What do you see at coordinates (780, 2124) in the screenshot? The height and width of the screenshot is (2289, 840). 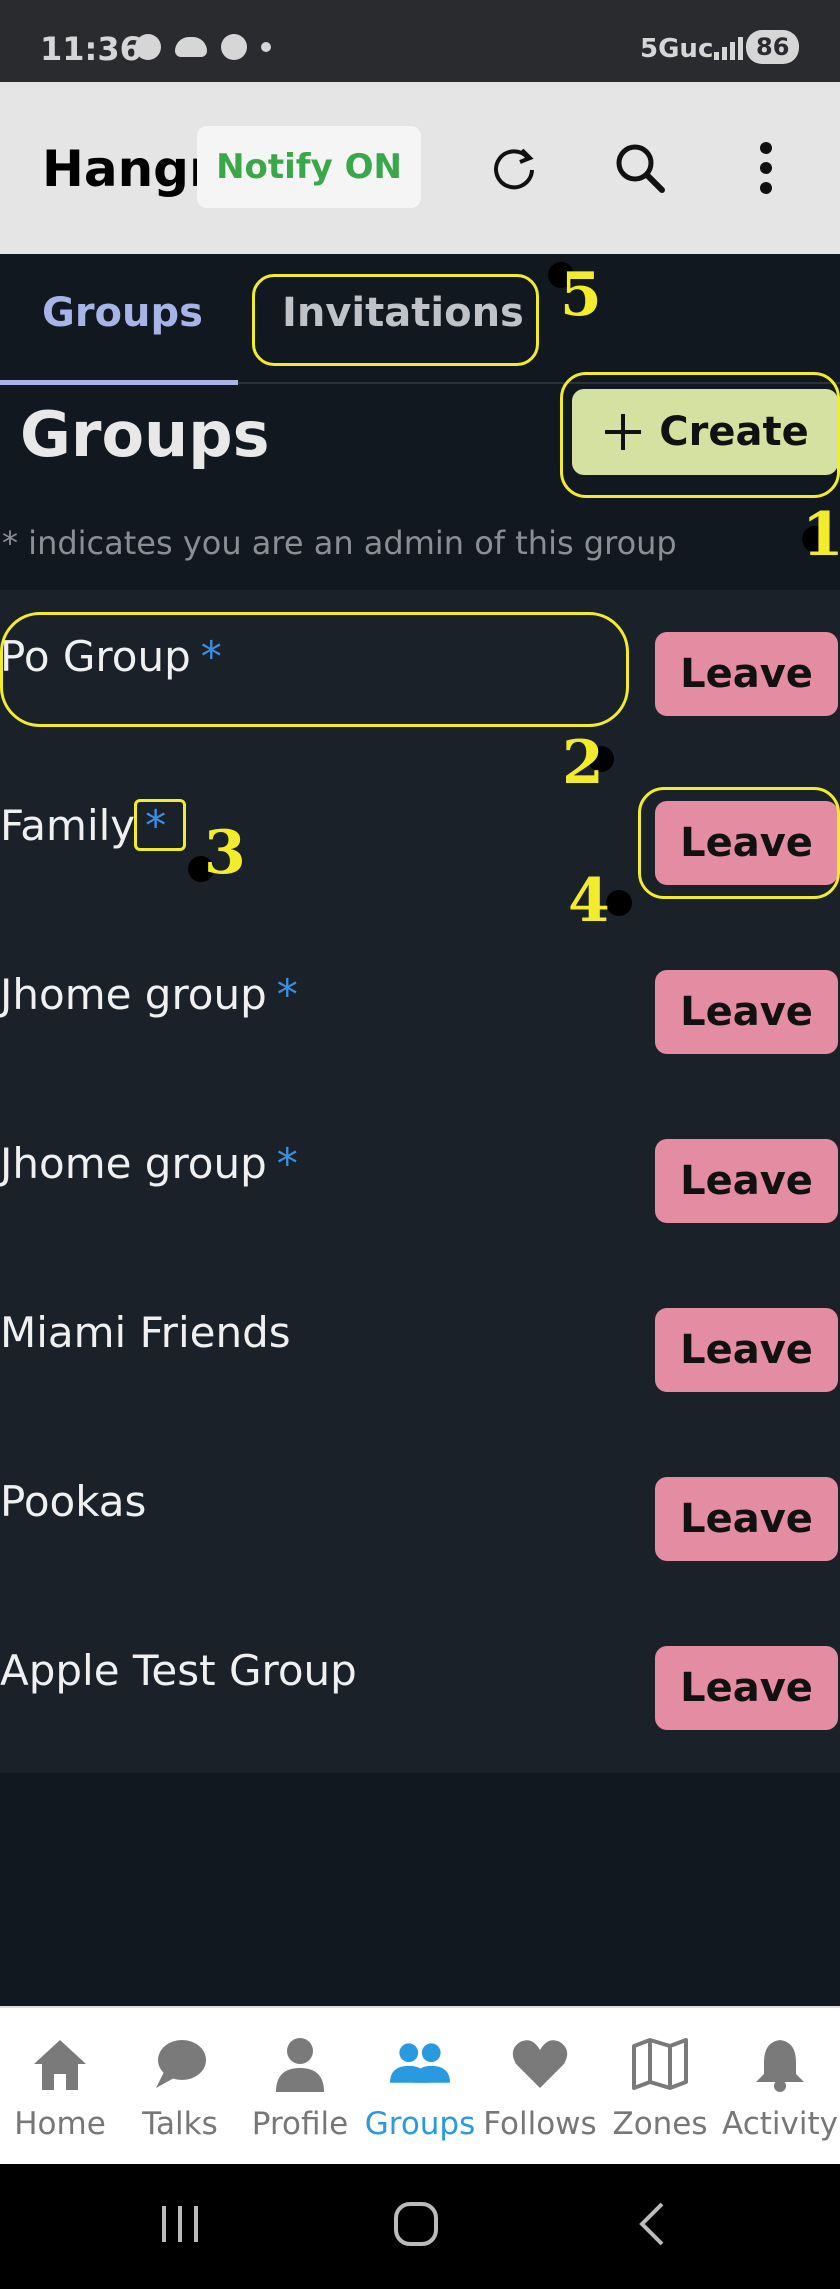 I see `nav-label: Activity` at bounding box center [780, 2124].